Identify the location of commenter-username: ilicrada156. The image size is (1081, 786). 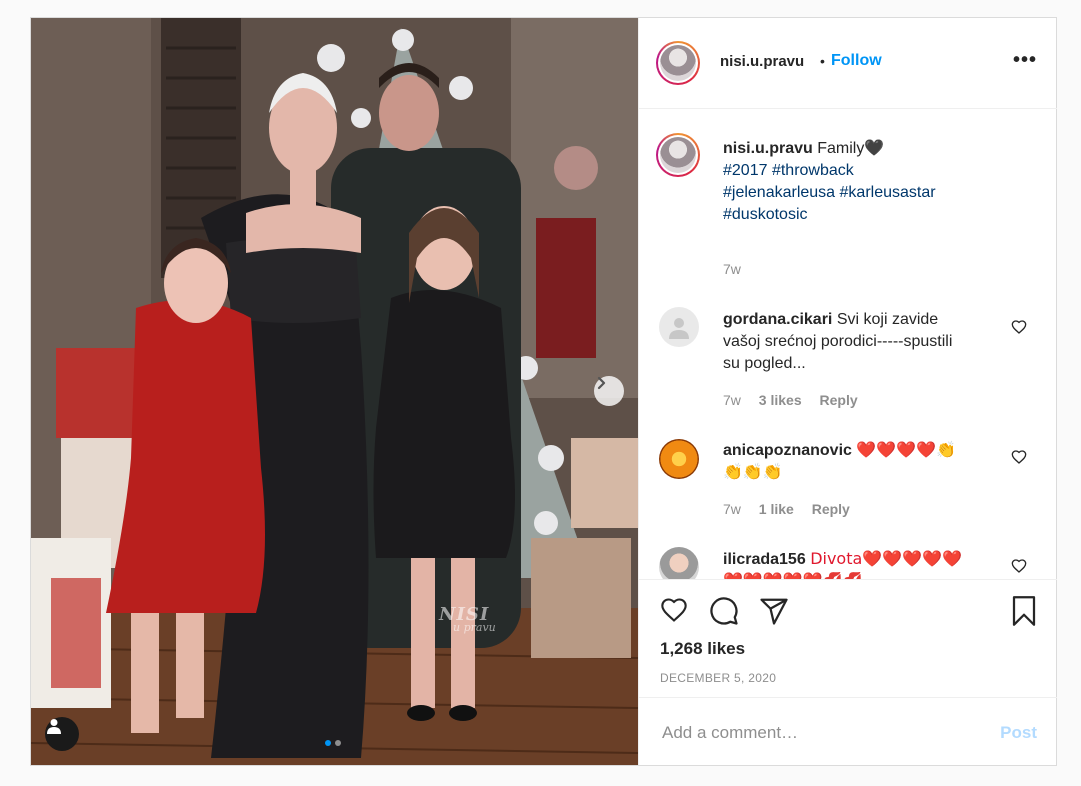
(764, 559).